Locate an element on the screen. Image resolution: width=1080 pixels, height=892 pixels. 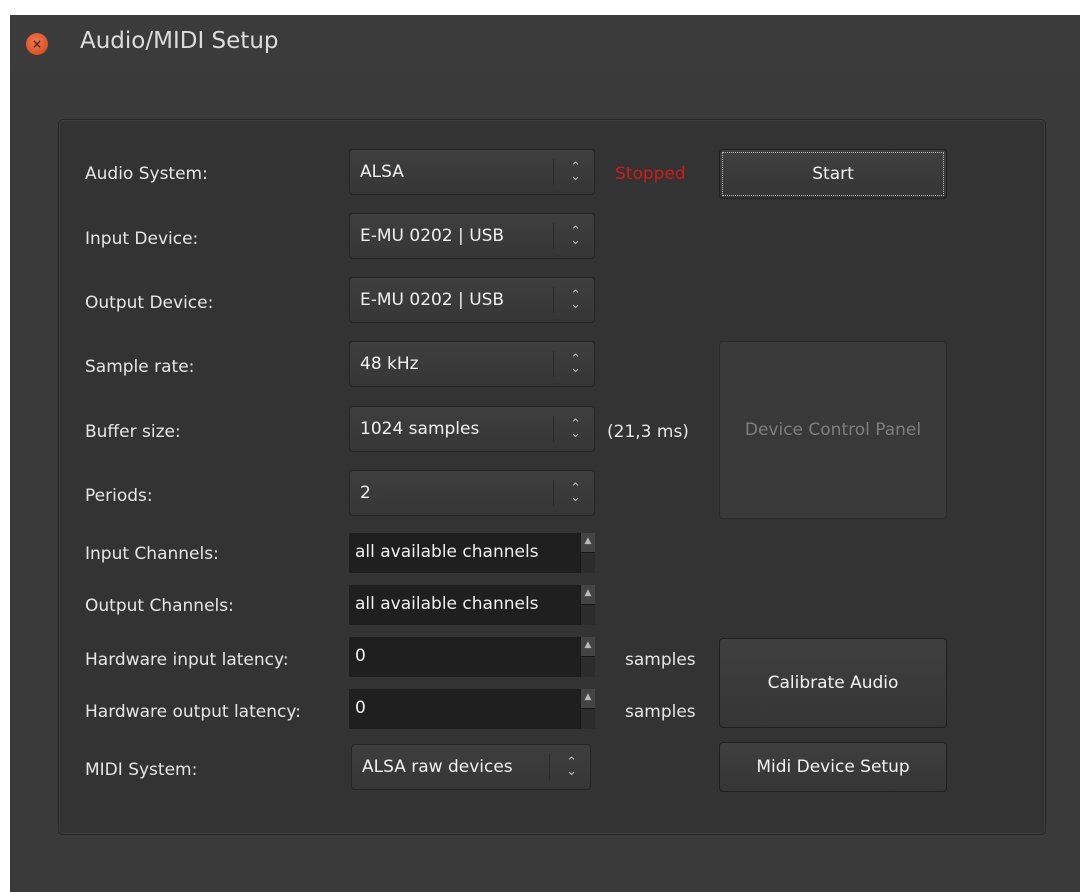
audio-system-label: Audio System: is located at coordinates (146, 174).